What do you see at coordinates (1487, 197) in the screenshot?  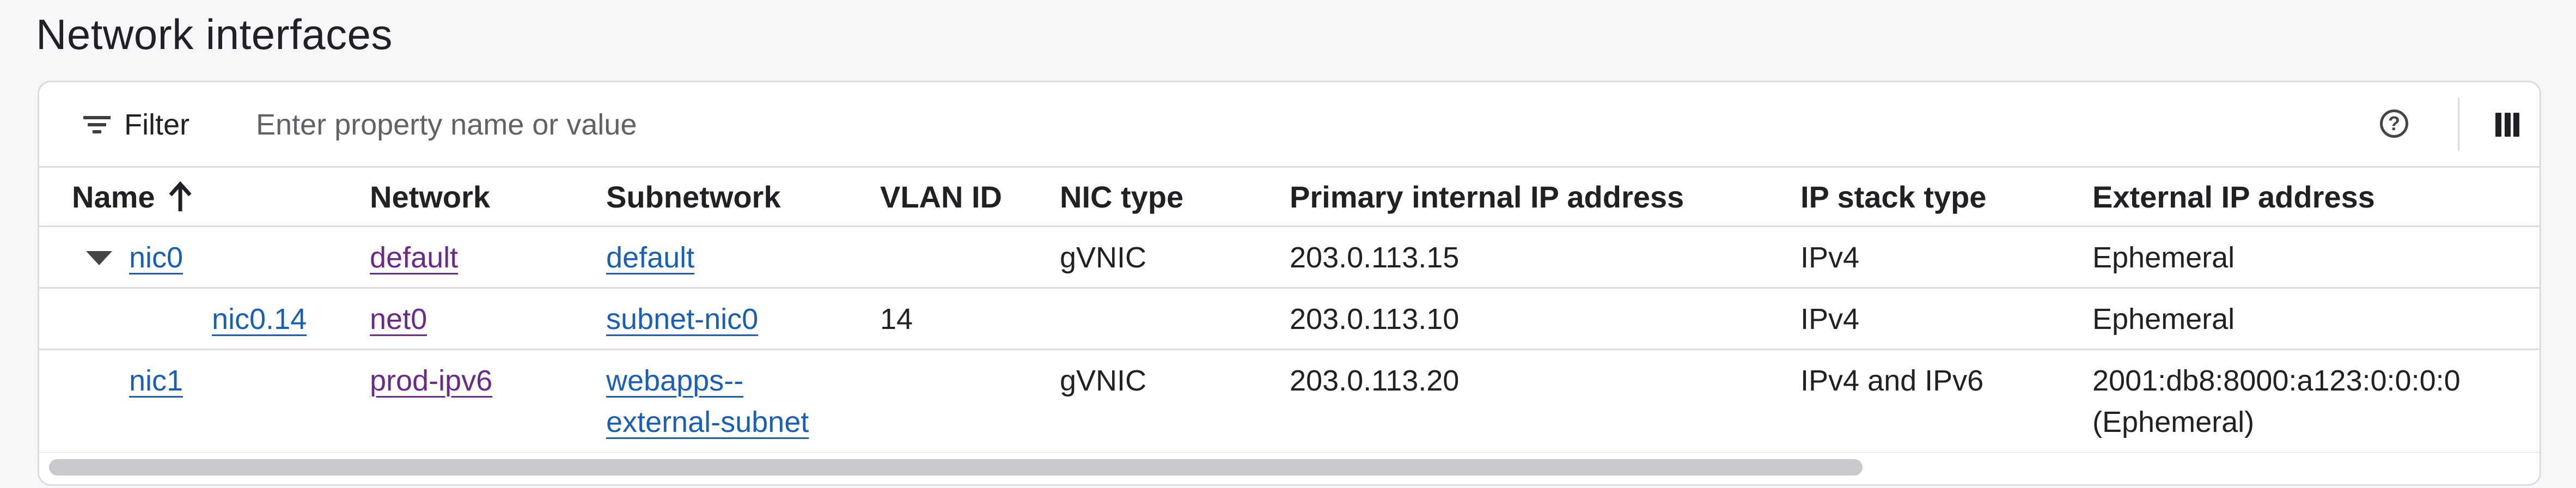 I see `column-header-primary-internal-ip: Primary internal IP address` at bounding box center [1487, 197].